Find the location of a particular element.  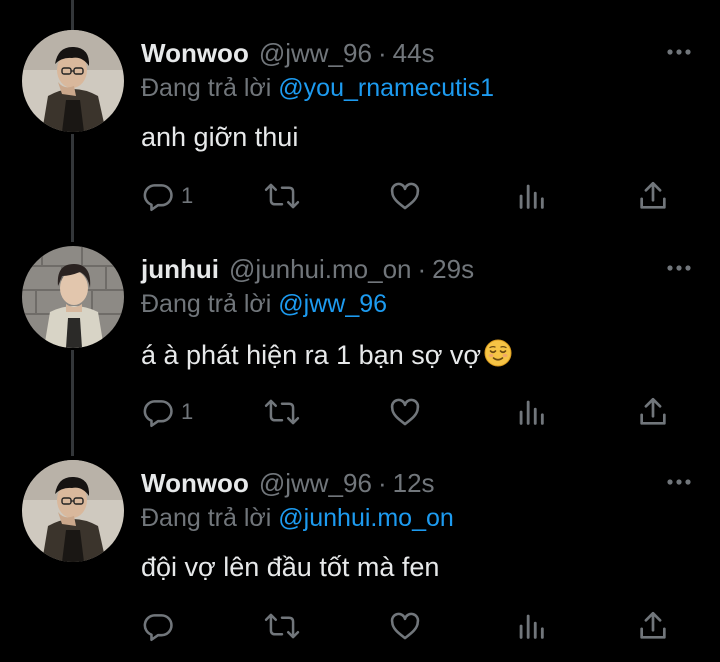

tweet-header: Wonwoo @jww_96 · 44s is located at coordinates (288, 55).